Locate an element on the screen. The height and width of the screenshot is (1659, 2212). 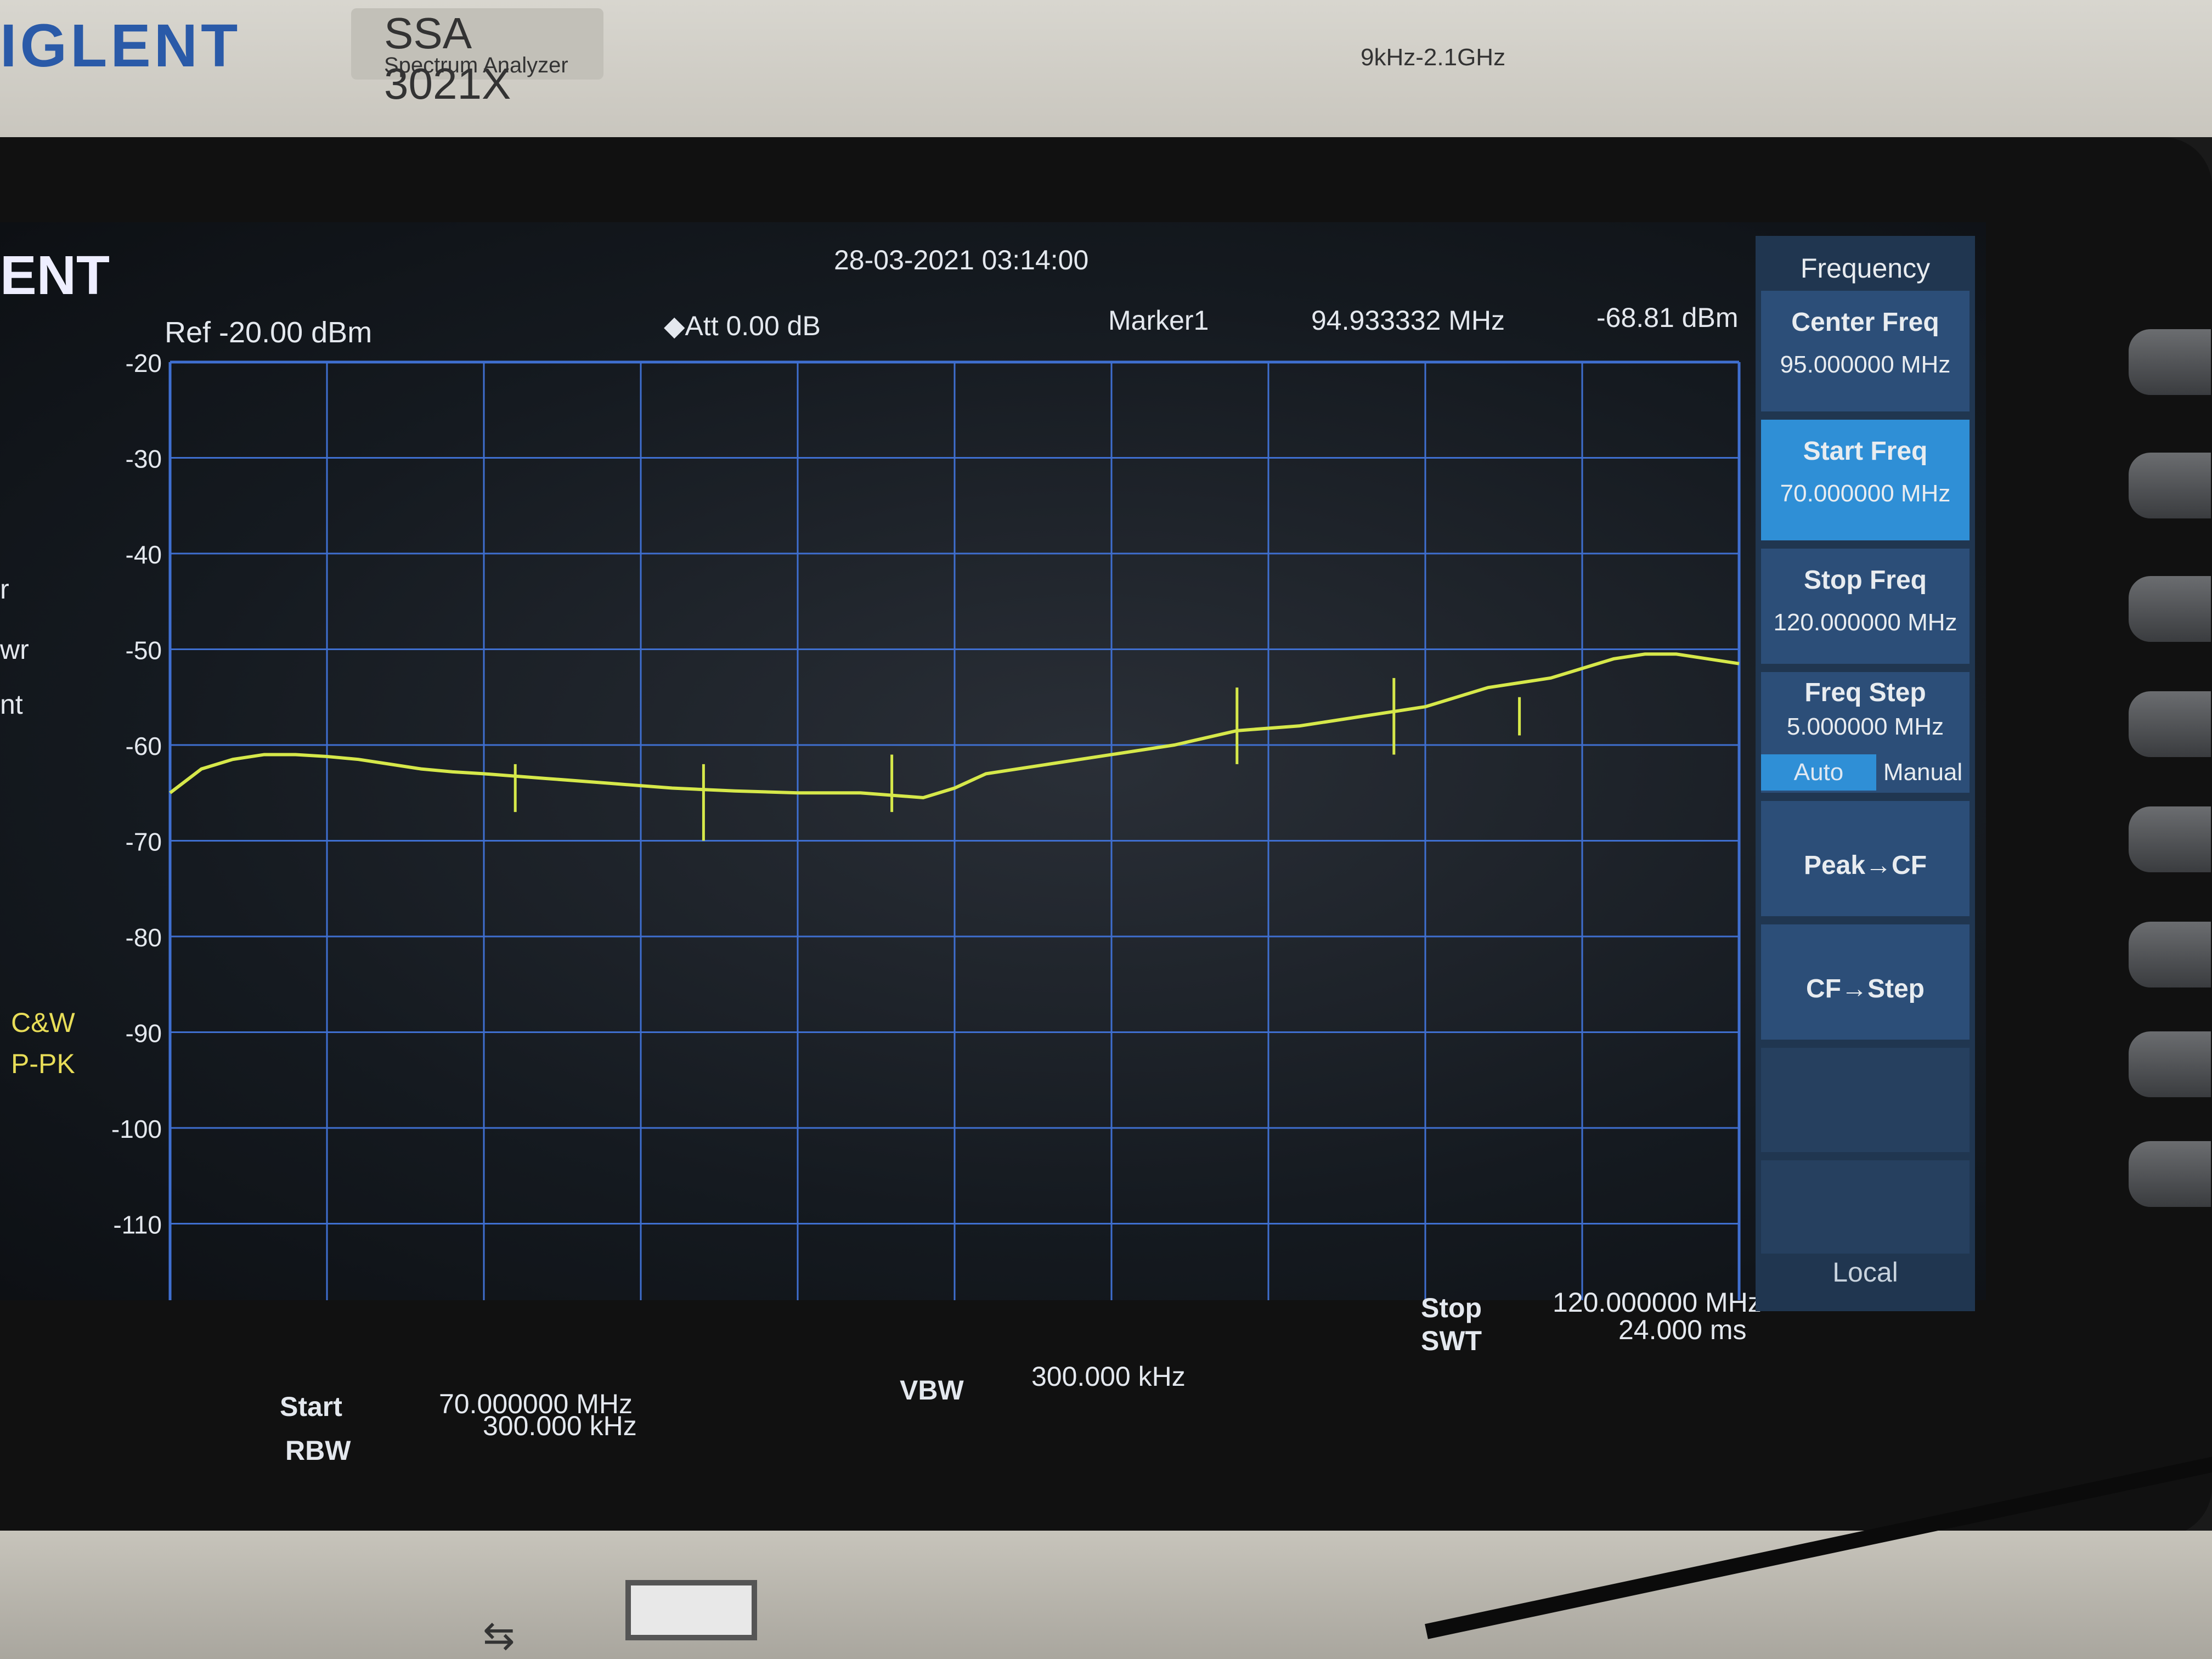
rbw-label: RBW is located at coordinates (318, 1451).